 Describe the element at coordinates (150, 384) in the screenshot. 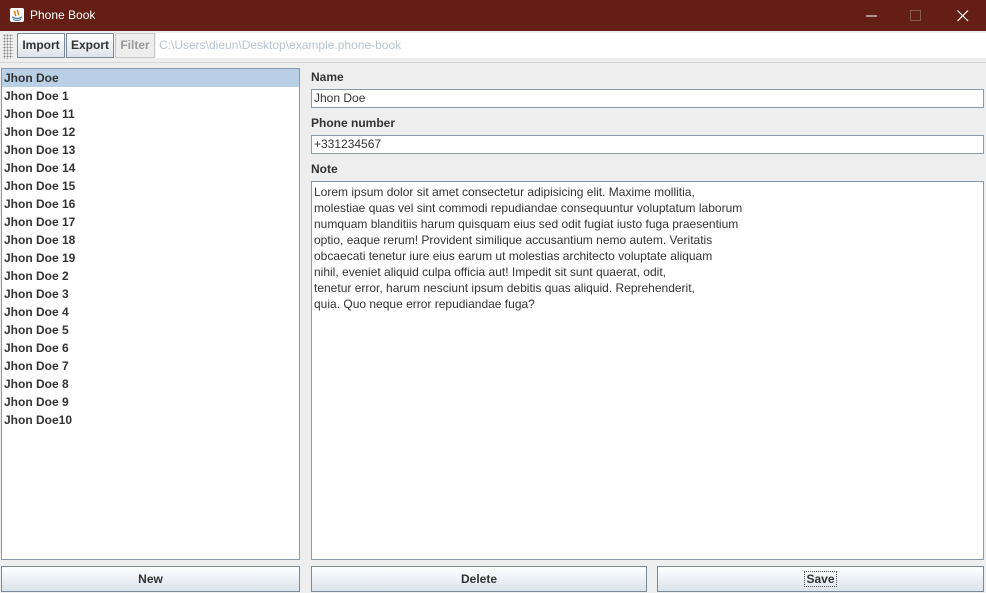

I see `list-item: Jhon Doe 8` at that location.